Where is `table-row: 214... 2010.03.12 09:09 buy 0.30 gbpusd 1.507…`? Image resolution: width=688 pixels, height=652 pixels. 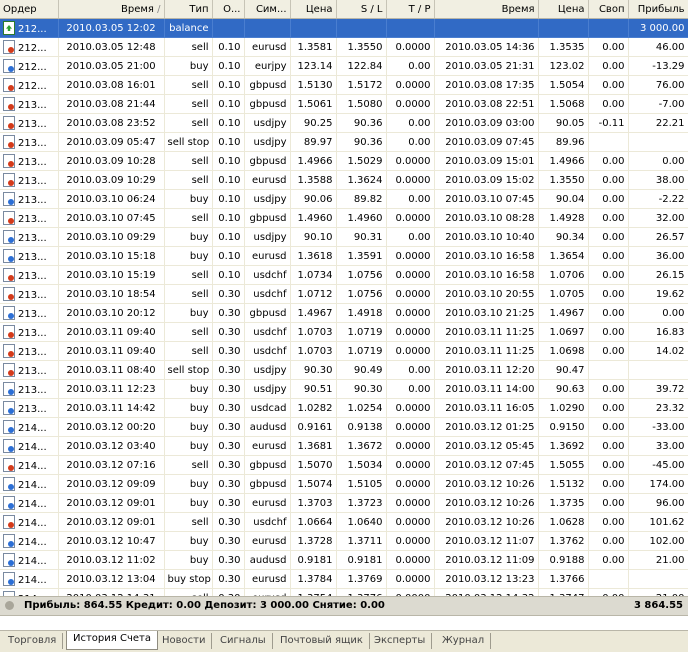
table-row: 214... 2010.03.12 09:09 buy 0.30 gbpusd 1.507… is located at coordinates (344, 484).